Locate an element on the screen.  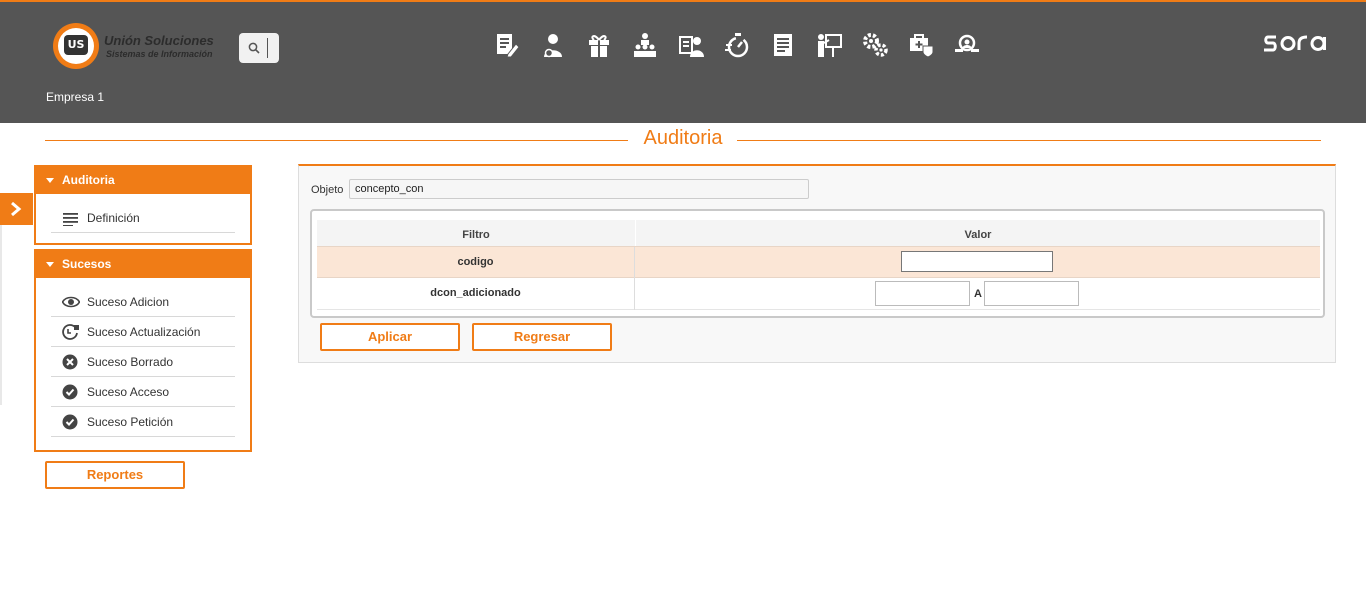
filter-grid: Filtro Valor codigo dcon_adicionado A is located at coordinates (817, 263).